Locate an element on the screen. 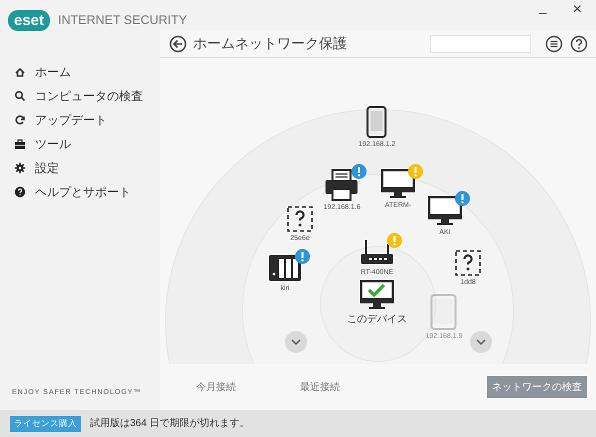 The width and height of the screenshot is (596, 437). eset-logo: eset is located at coordinates (29, 20).